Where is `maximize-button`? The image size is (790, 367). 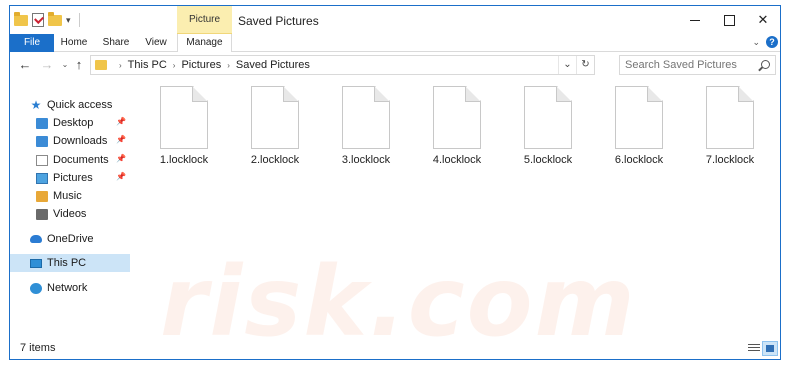
maximize-button is located at coordinates (729, 20).